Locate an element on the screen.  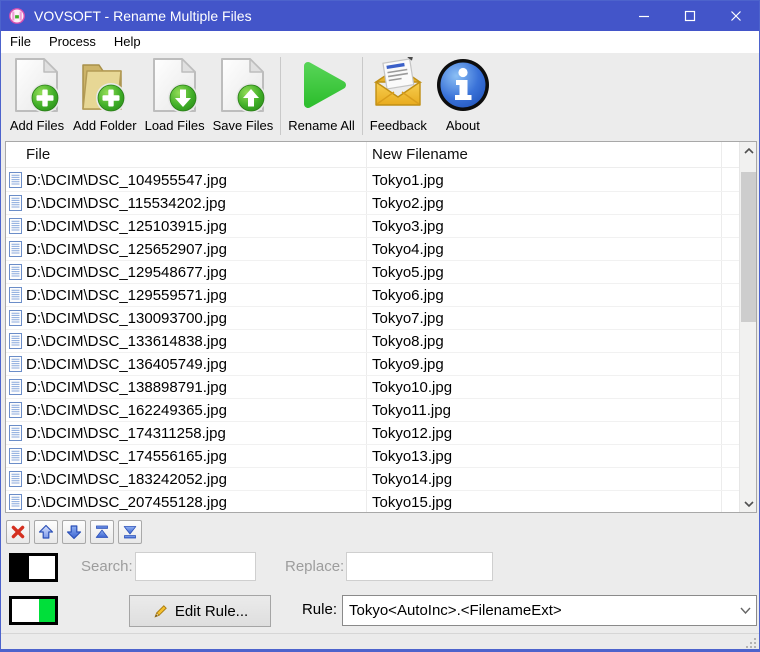
rename-all-button: Rename All is located at coordinates (321, 94).